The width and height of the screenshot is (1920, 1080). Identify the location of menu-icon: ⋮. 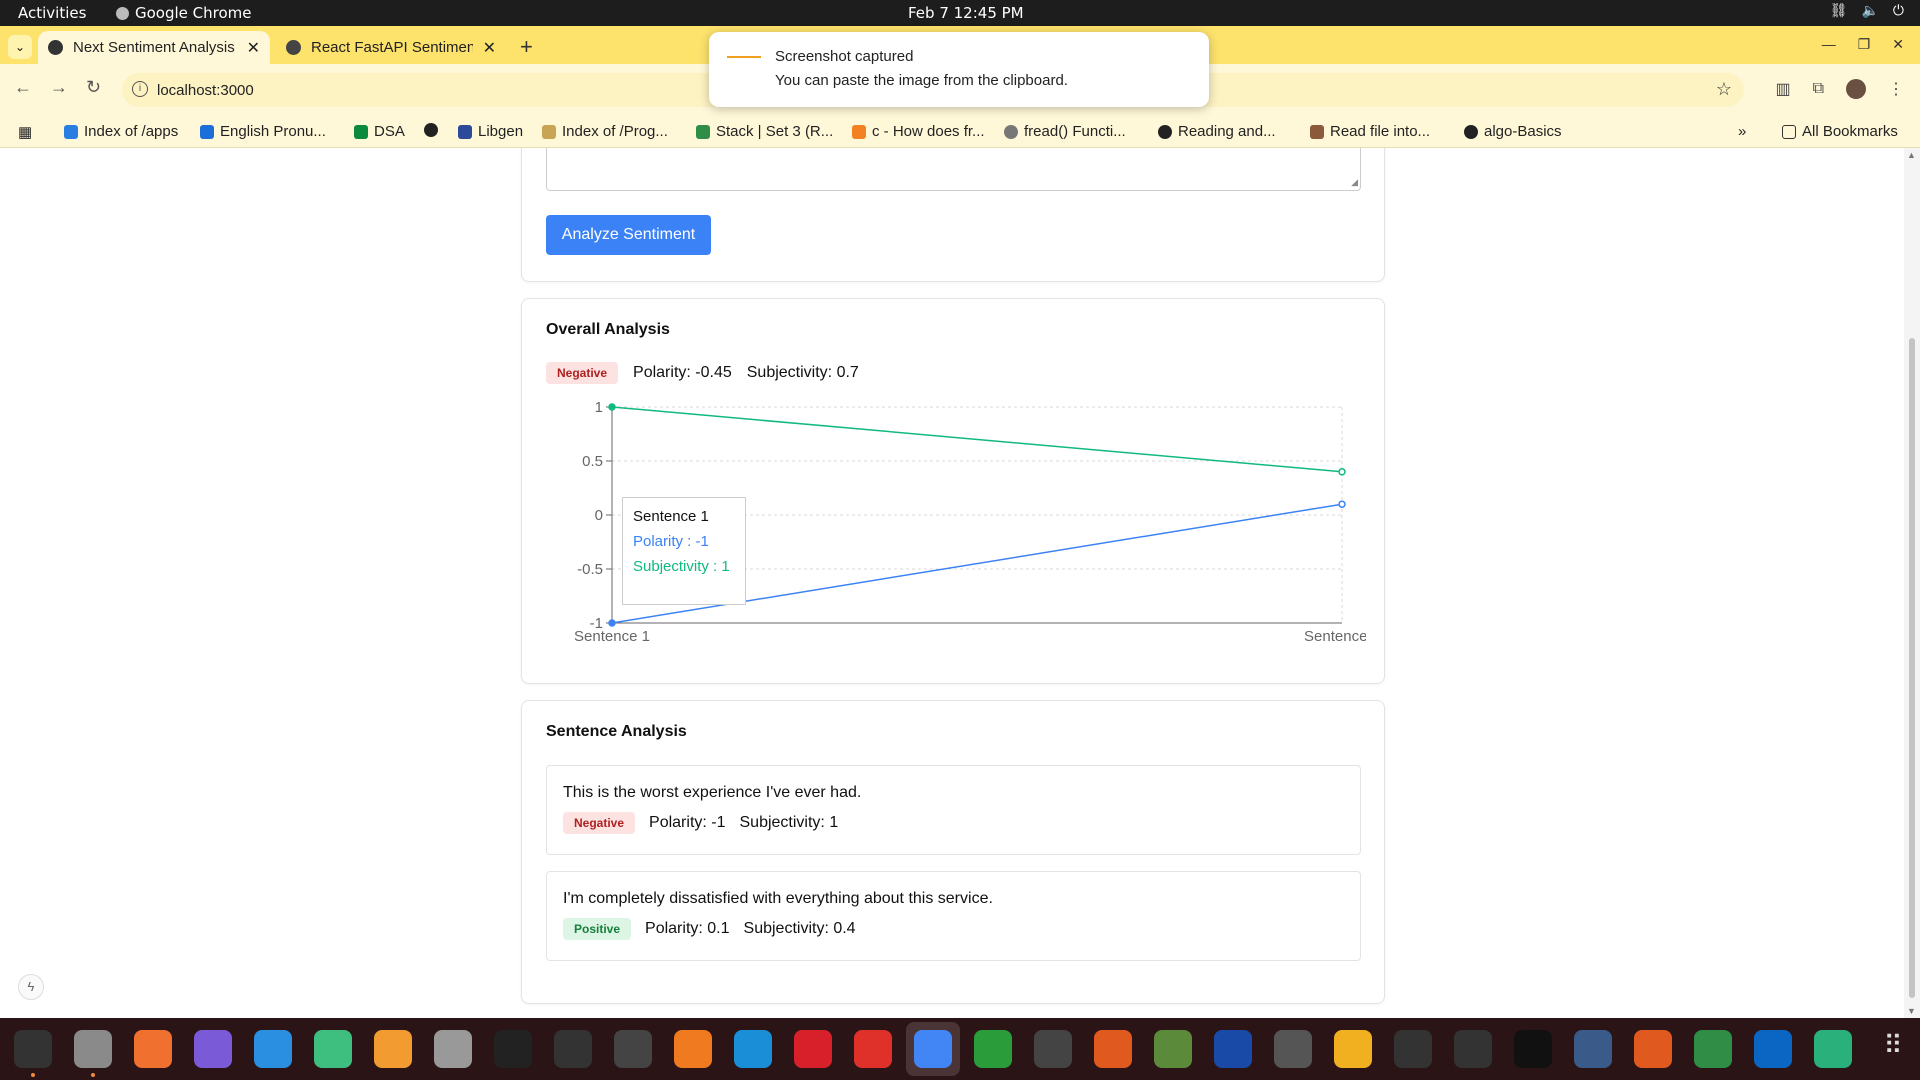
(1896, 89).